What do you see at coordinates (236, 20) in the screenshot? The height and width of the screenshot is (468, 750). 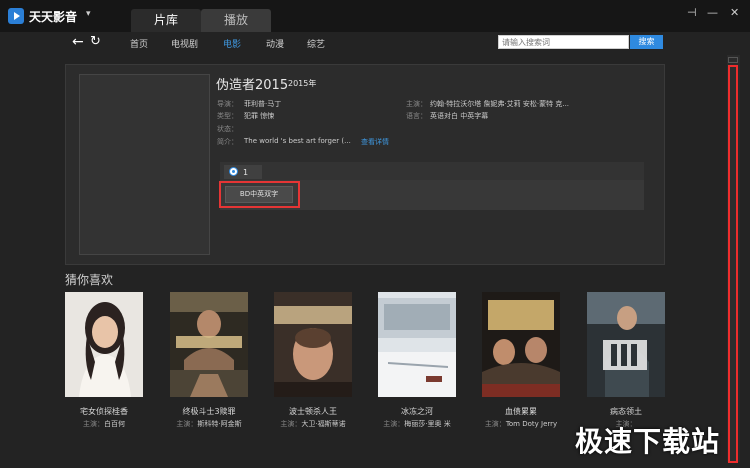 I see `tab-play: 播放` at bounding box center [236, 20].